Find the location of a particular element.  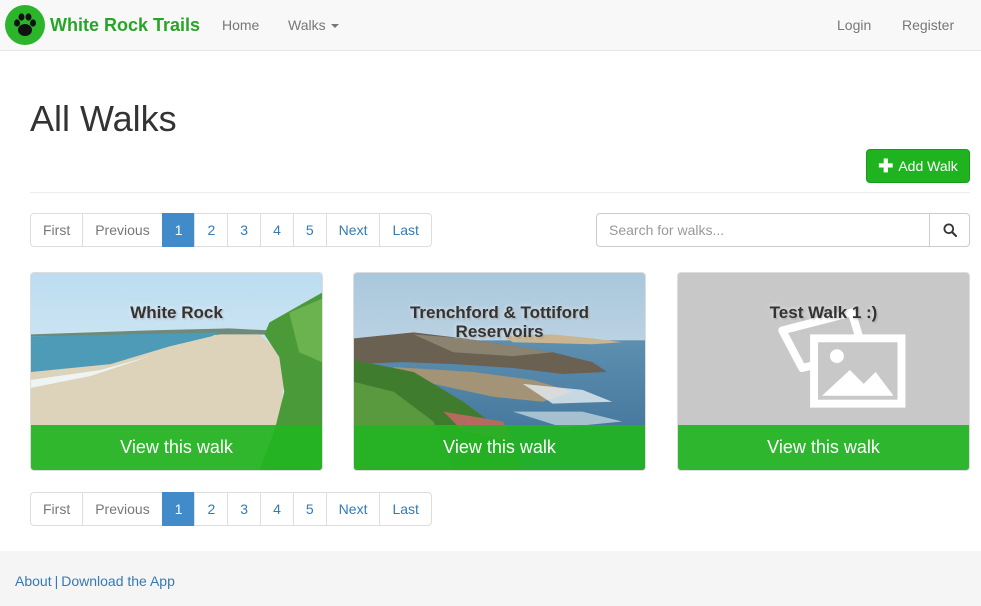

brand-link: White Rock Trails is located at coordinates (102, 25).